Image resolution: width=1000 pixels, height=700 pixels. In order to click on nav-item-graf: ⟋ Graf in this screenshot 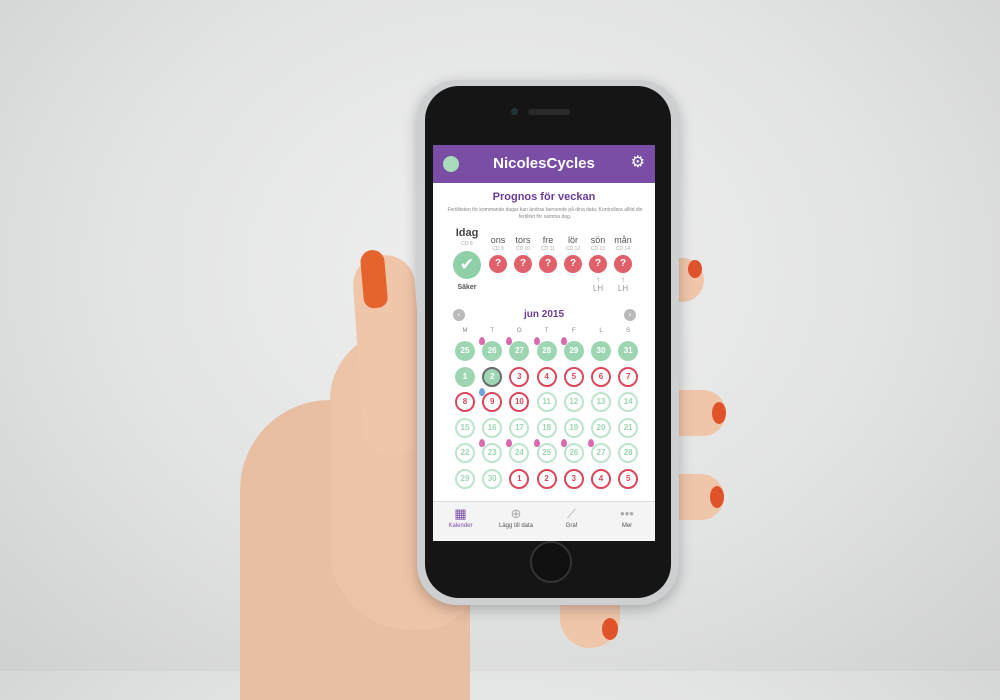, I will do `click(571, 517)`.